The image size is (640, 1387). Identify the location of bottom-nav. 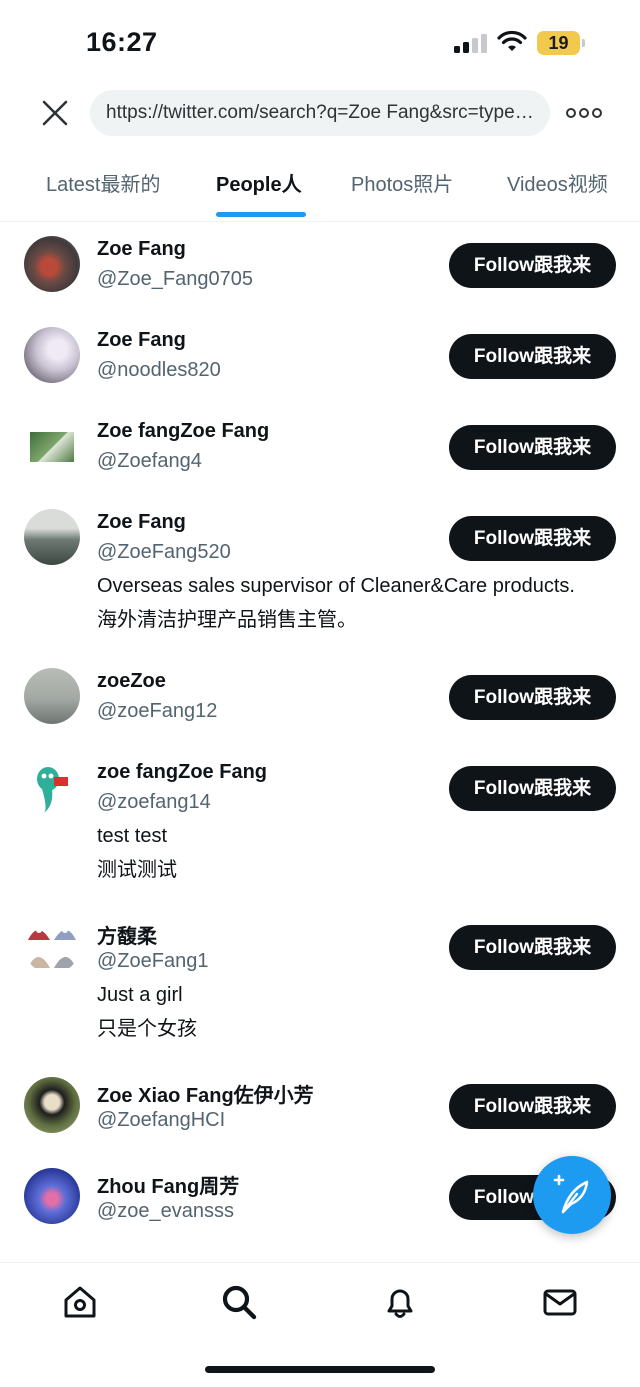
(320, 1324).